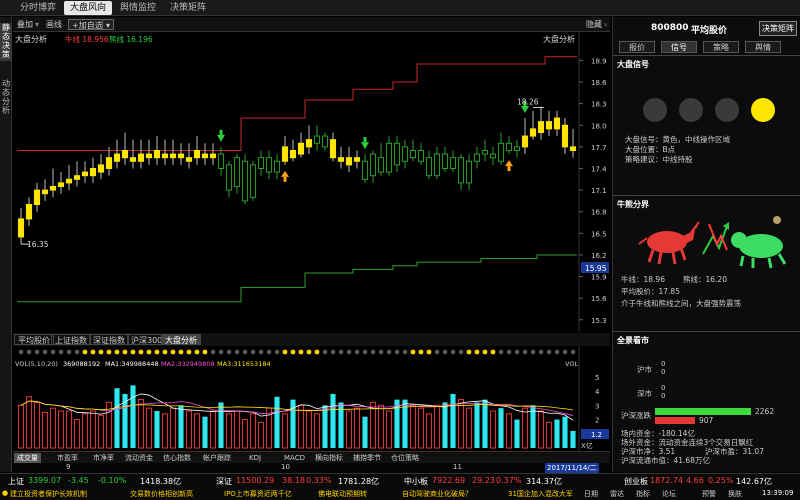  What do you see at coordinates (48, 494) in the screenshot?
I see `news-item: 建立投资者保护长效机制` at bounding box center [48, 494].